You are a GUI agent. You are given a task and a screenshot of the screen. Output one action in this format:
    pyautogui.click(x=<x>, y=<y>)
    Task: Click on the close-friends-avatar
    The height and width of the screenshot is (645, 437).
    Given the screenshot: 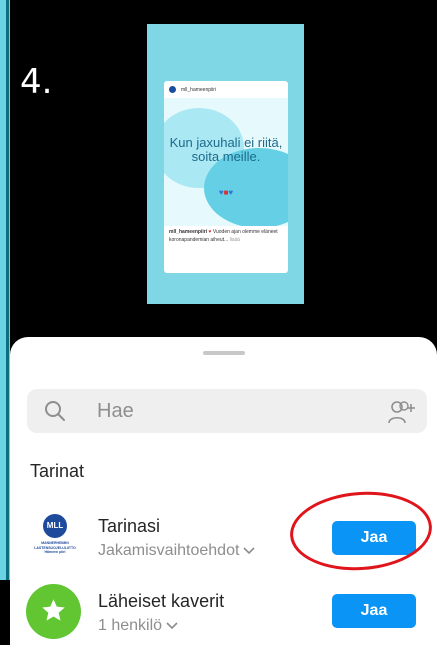 What is the action you would take?
    pyautogui.click(x=53, y=611)
    